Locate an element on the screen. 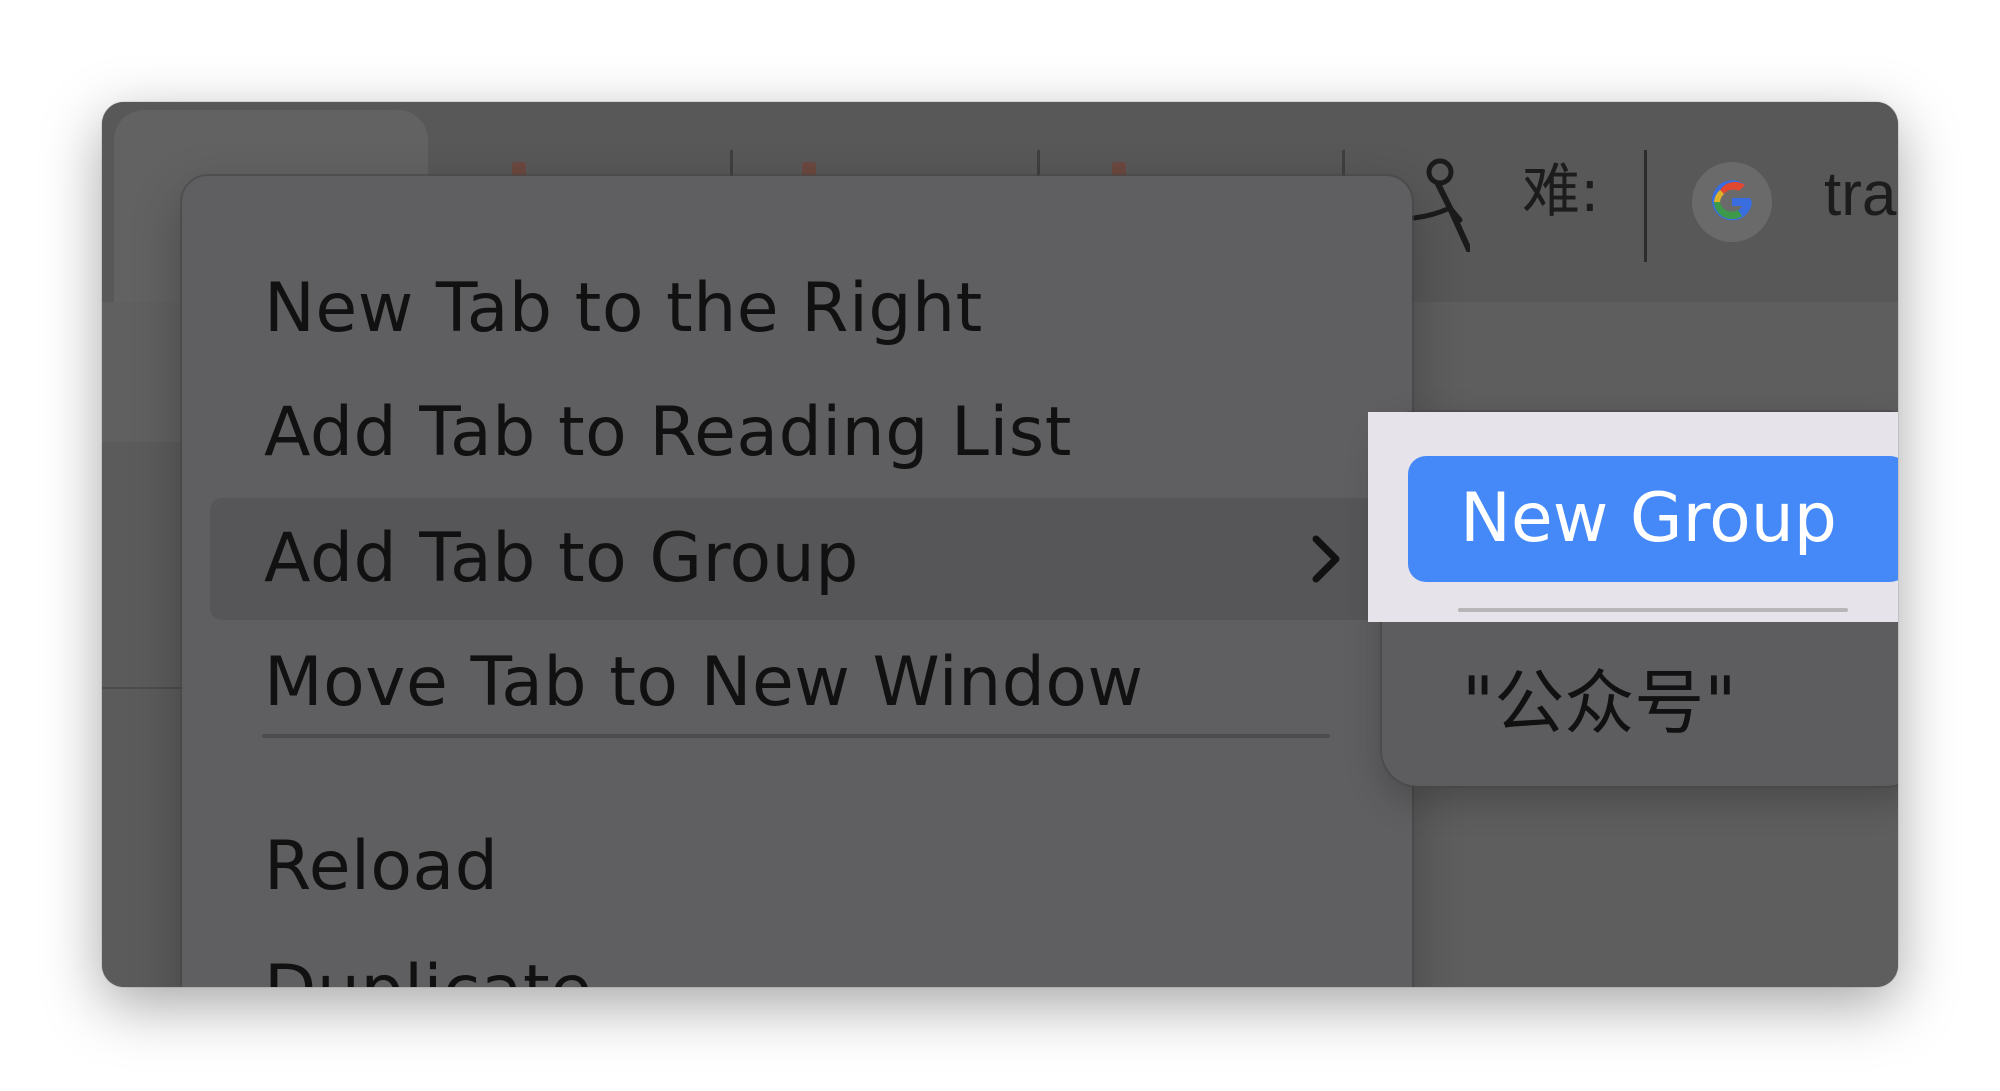 Image resolution: width=2000 pixels, height=1091 pixels. menu-item-label: Add Tab to Reading List is located at coordinates (668, 432).